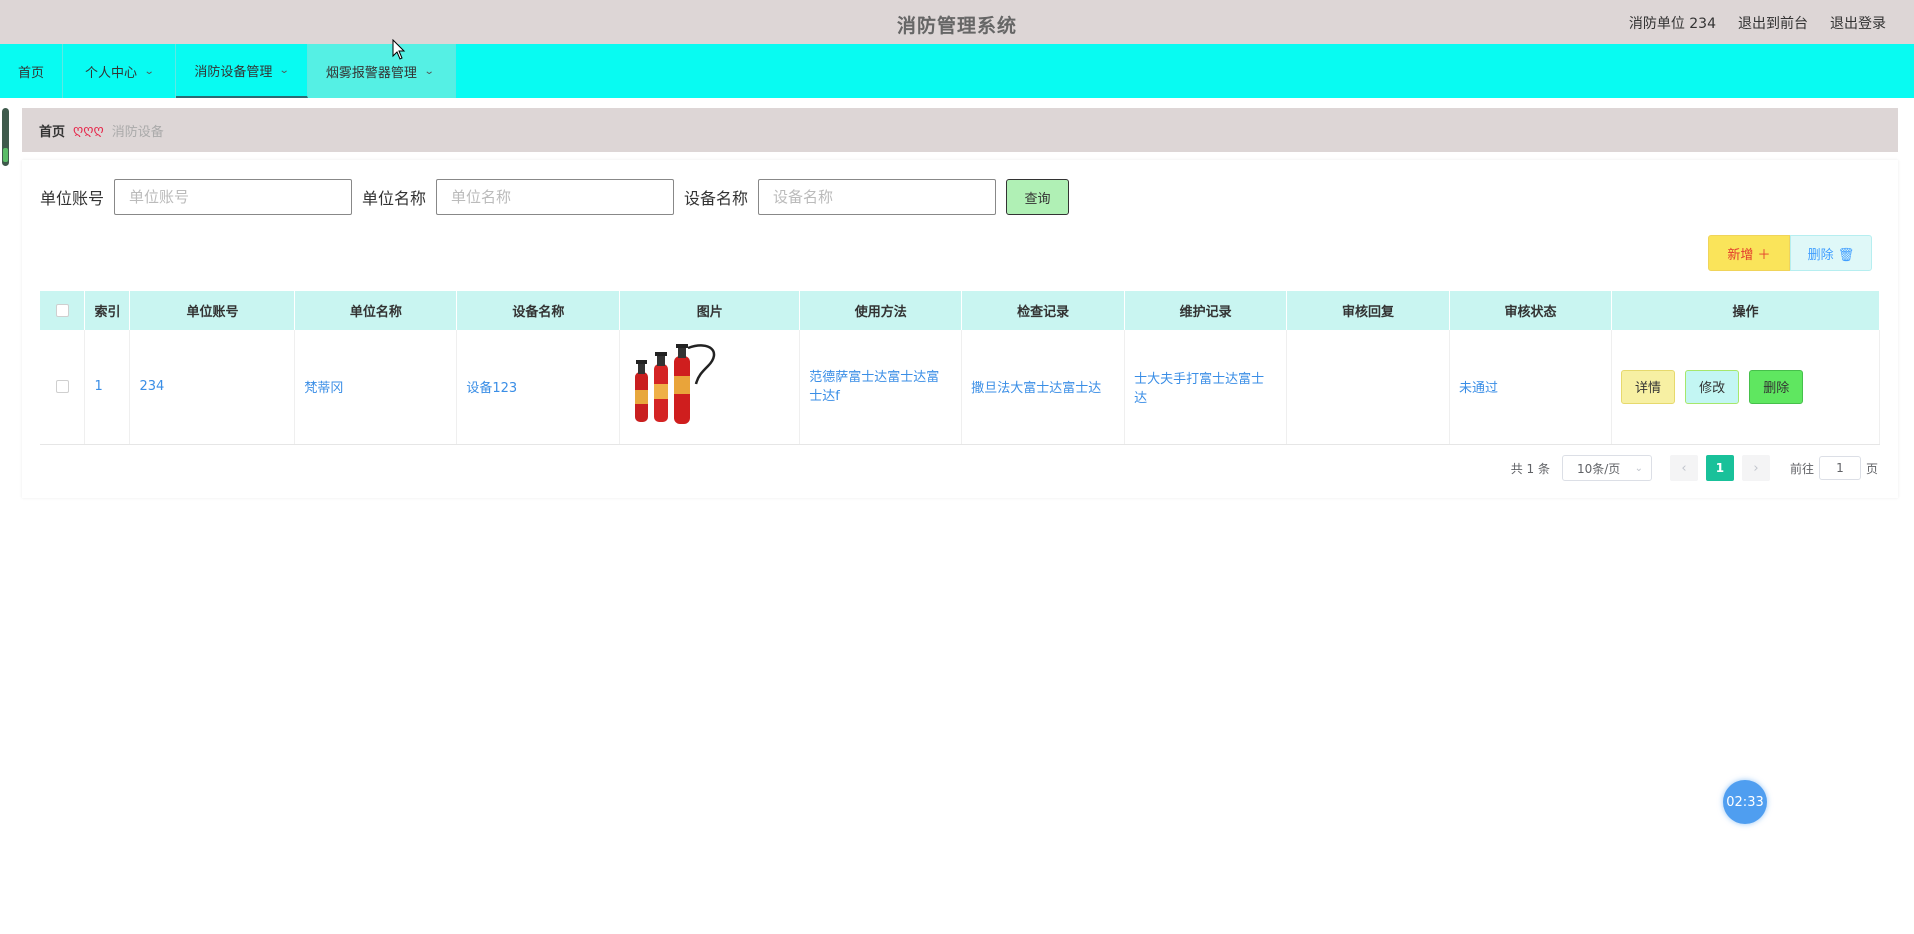 Image resolution: width=1914 pixels, height=934 pixels. I want to click on row-checkbox, so click(62, 387).